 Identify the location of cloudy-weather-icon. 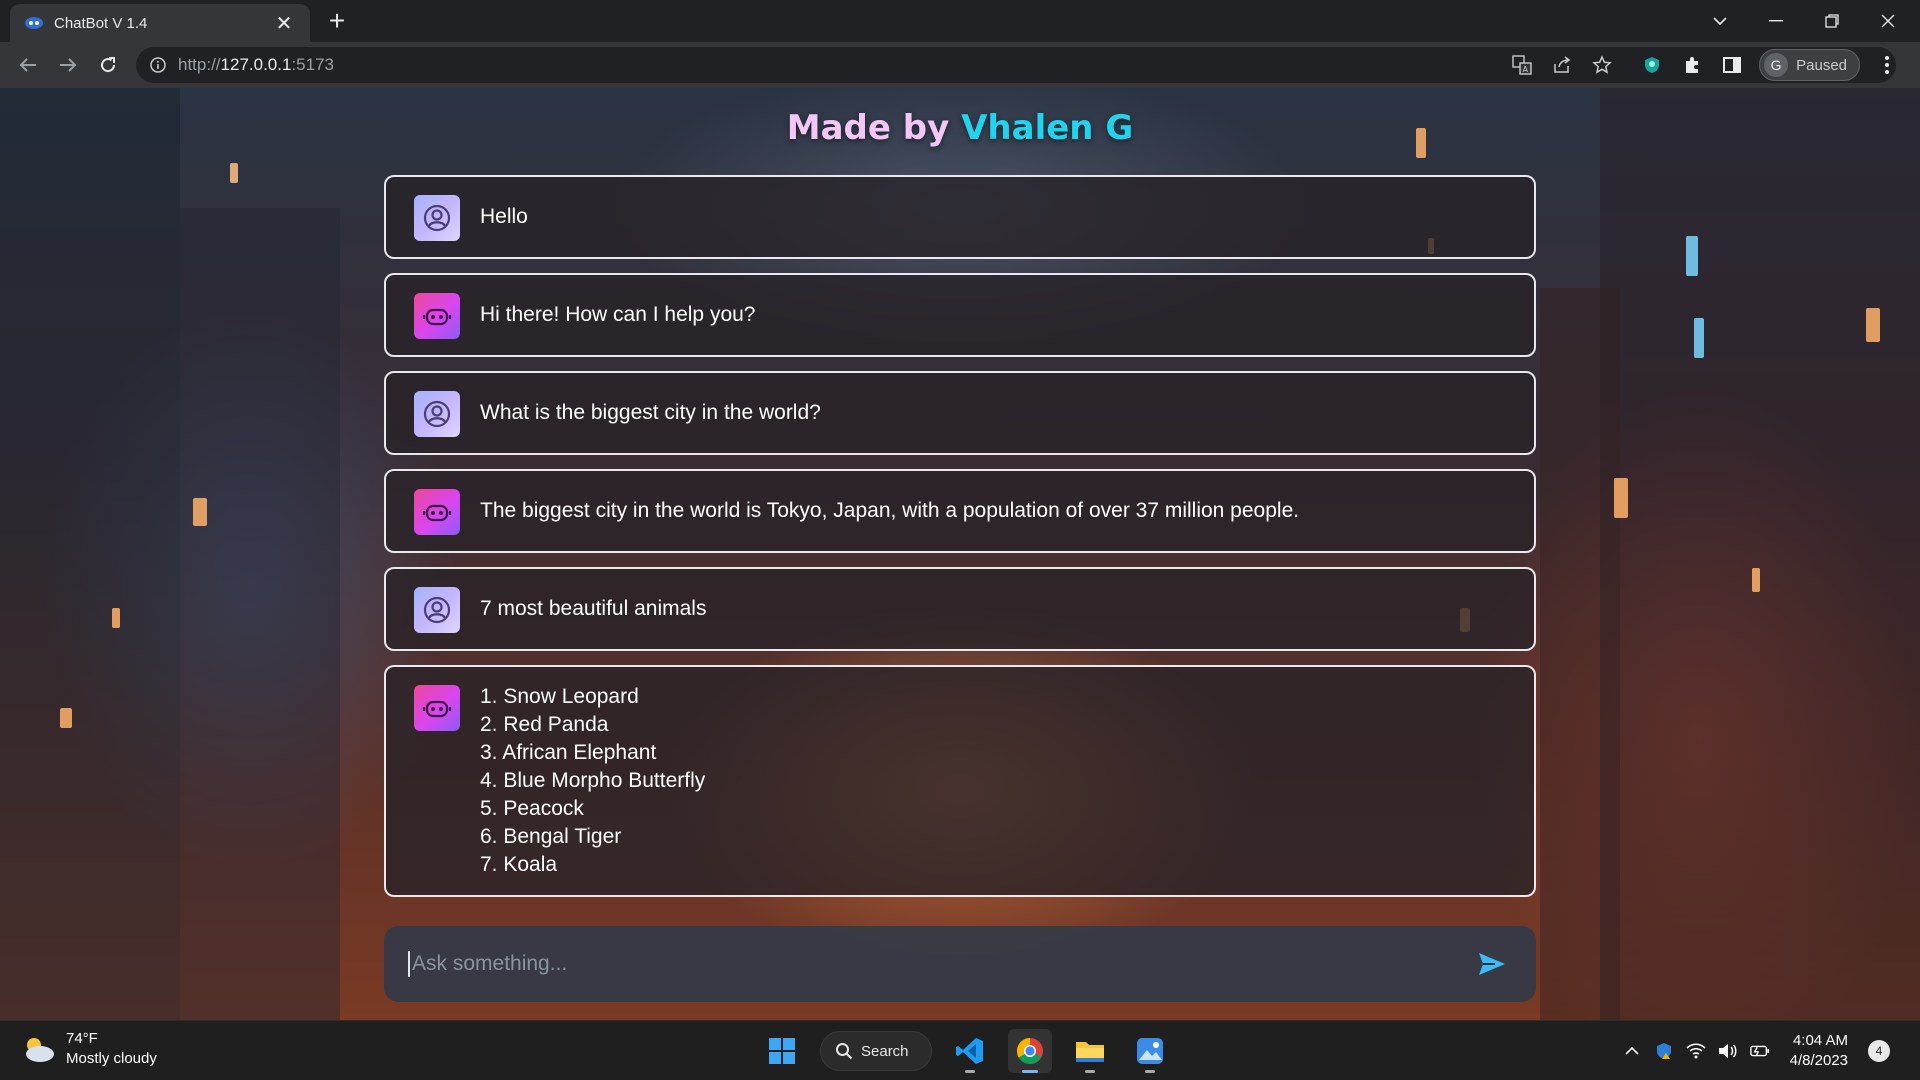
(40, 1050).